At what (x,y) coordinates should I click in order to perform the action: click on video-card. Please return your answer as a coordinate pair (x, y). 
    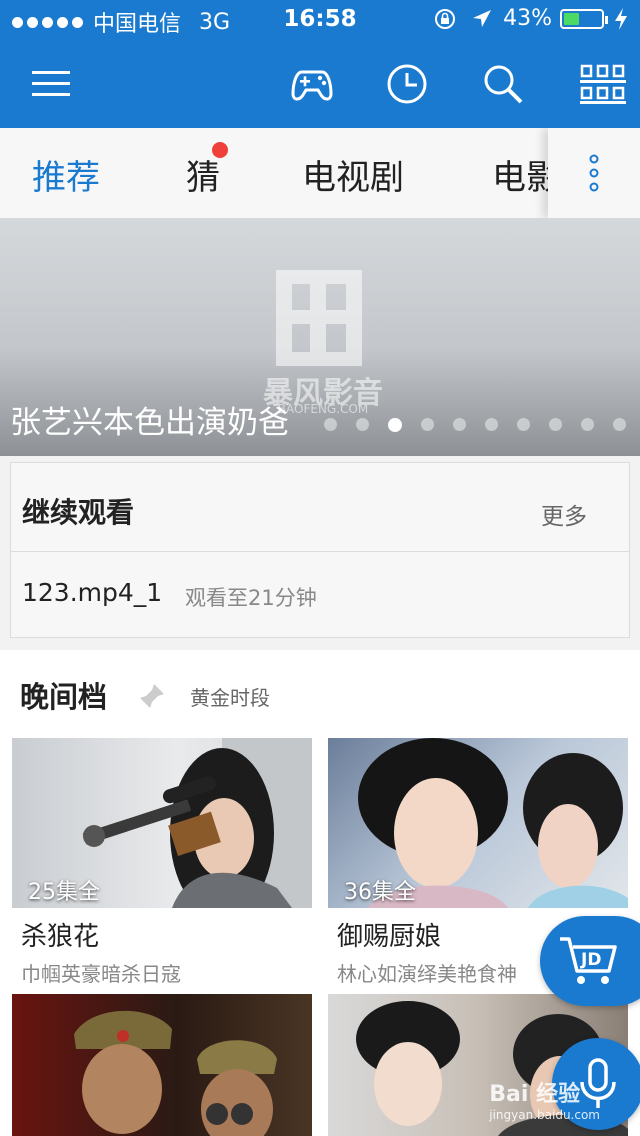
    Looking at the image, I should click on (162, 1065).